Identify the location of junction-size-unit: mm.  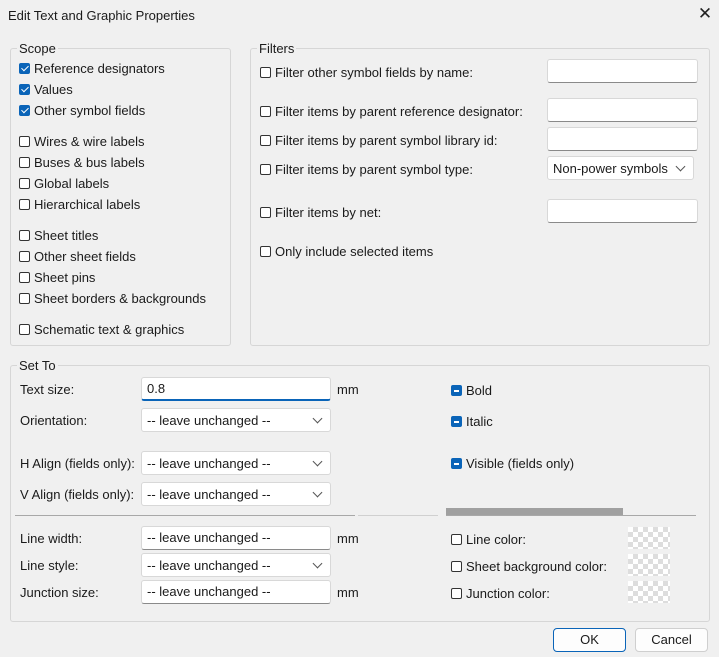
(348, 592).